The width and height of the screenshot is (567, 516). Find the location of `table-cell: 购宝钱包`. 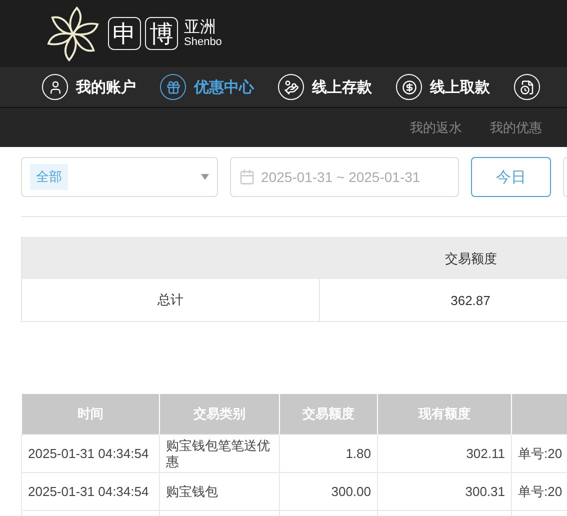

table-cell: 购宝钱包 is located at coordinates (220, 491).